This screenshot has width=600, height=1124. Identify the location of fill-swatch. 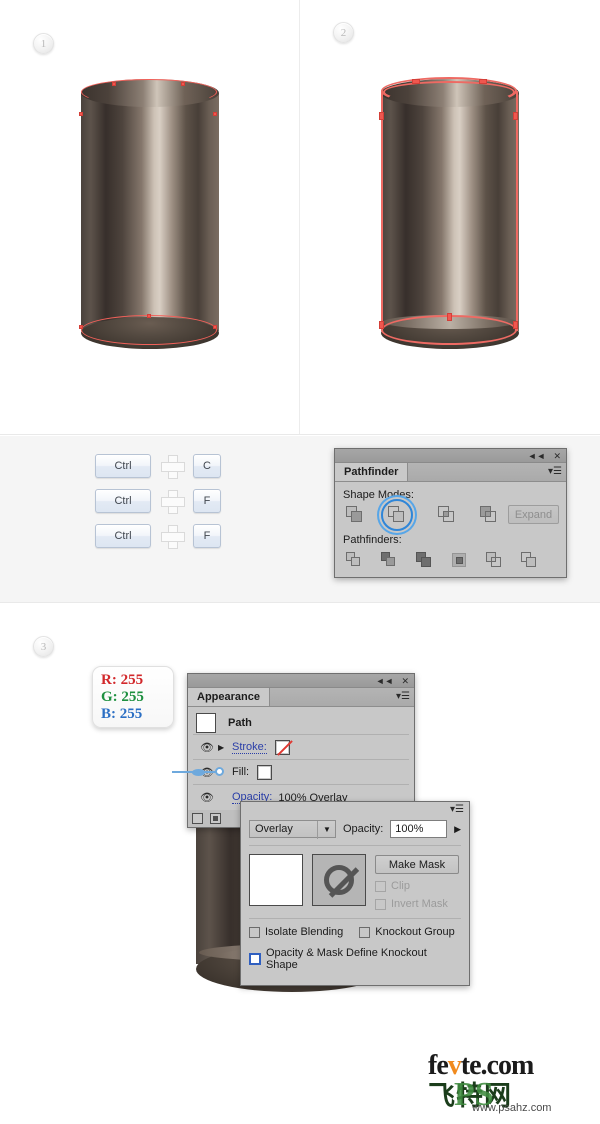
(265, 772).